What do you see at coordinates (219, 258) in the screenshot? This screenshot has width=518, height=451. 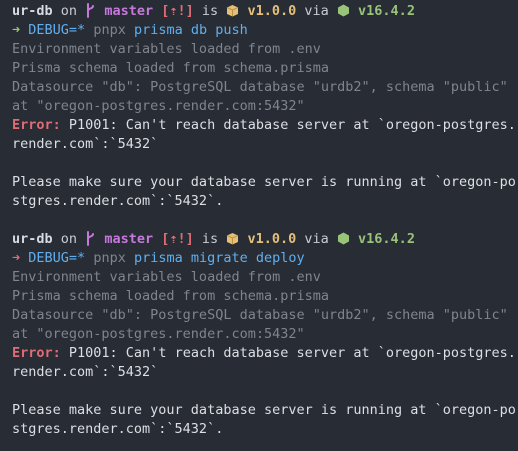 I see `command-args: prisma migrate deploy` at bounding box center [219, 258].